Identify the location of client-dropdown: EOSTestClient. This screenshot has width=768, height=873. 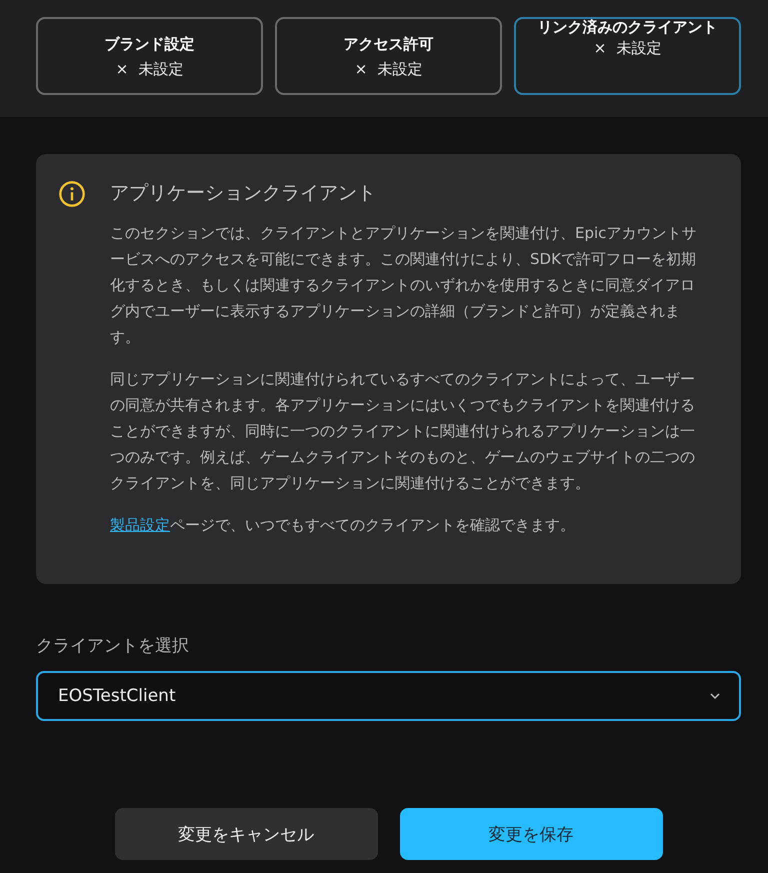
(388, 696).